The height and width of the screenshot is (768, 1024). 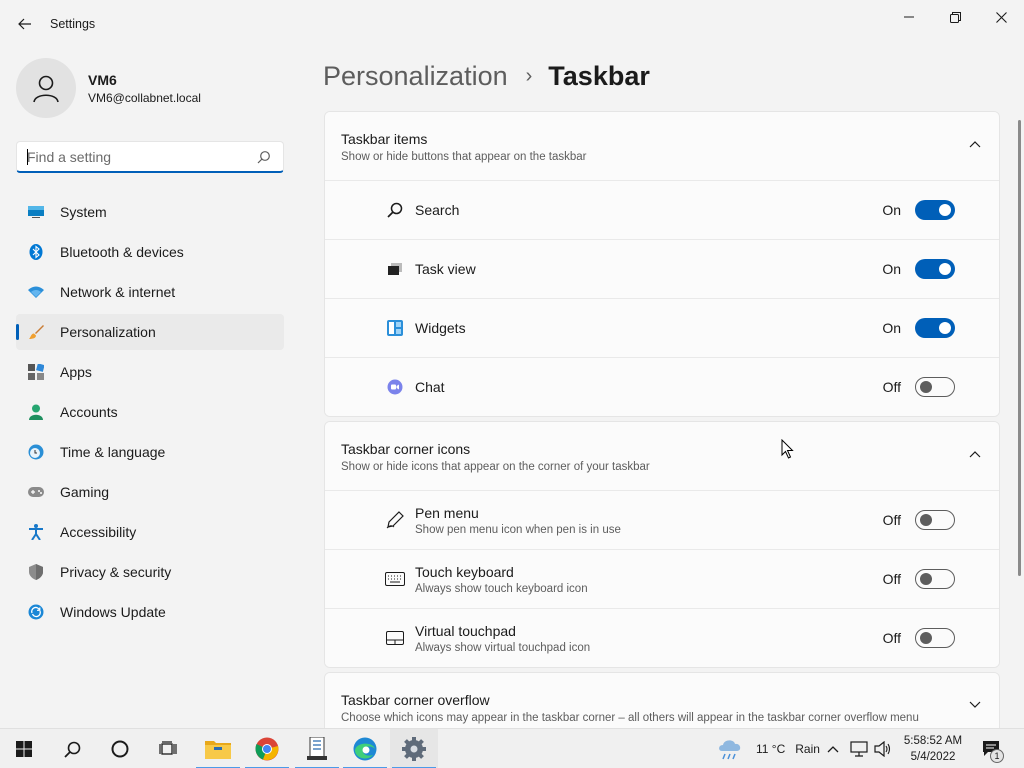 I want to click on task-view-toggle, so click(x=935, y=269).